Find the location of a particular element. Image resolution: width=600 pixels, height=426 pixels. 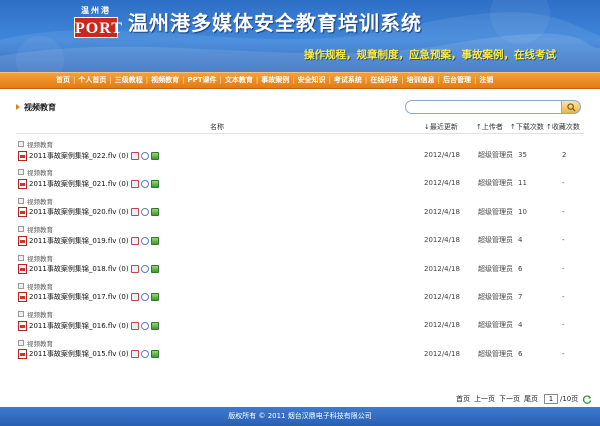

site-slogan: 操作规程，规章制度，应急预案，事故案例，在线考试 is located at coordinates (430, 55).